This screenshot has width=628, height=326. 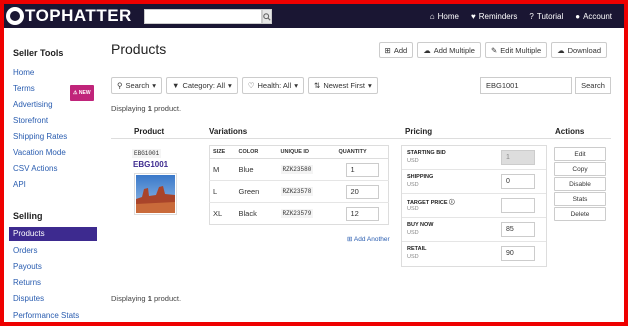 I want to click on target-price-input, so click(x=518, y=205).